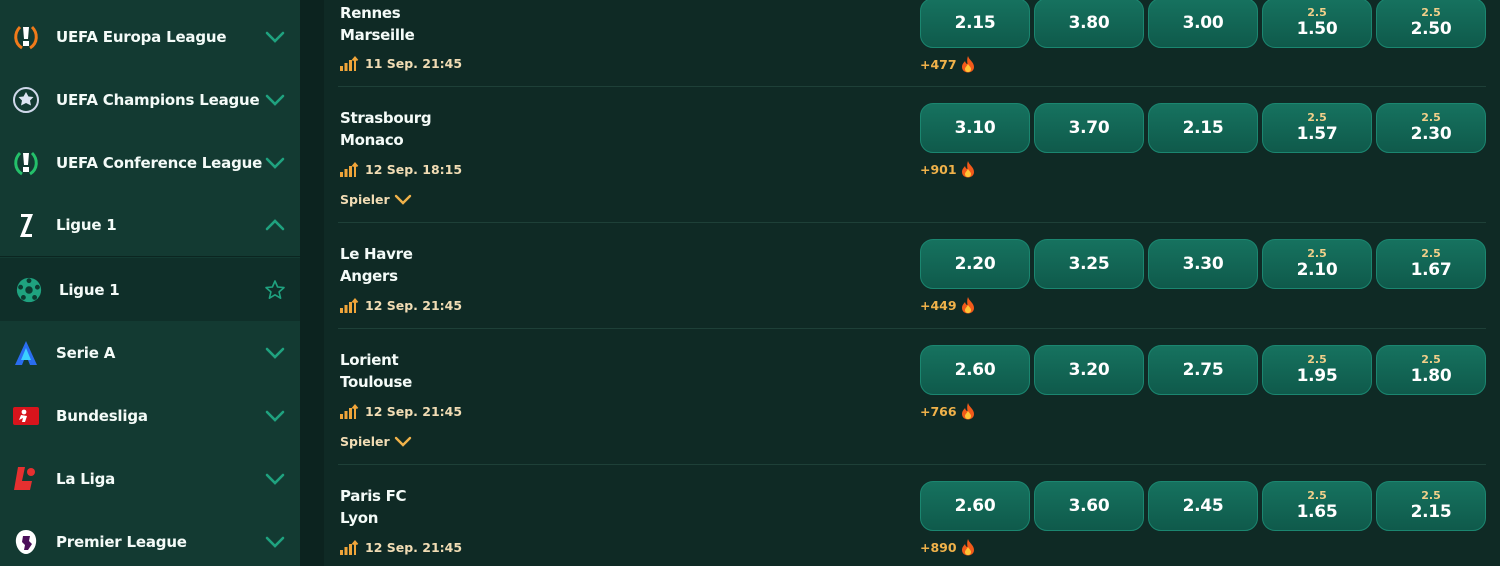 Image resolution: width=1500 pixels, height=566 pixels. Describe the element at coordinates (401, 169) in the screenshot. I see `match-time: 12 Sep. 18:15` at that location.